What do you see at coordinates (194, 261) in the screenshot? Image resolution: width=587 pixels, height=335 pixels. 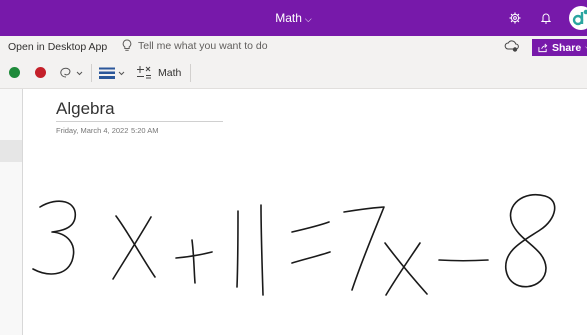 I see `ink-stroke-plus` at bounding box center [194, 261].